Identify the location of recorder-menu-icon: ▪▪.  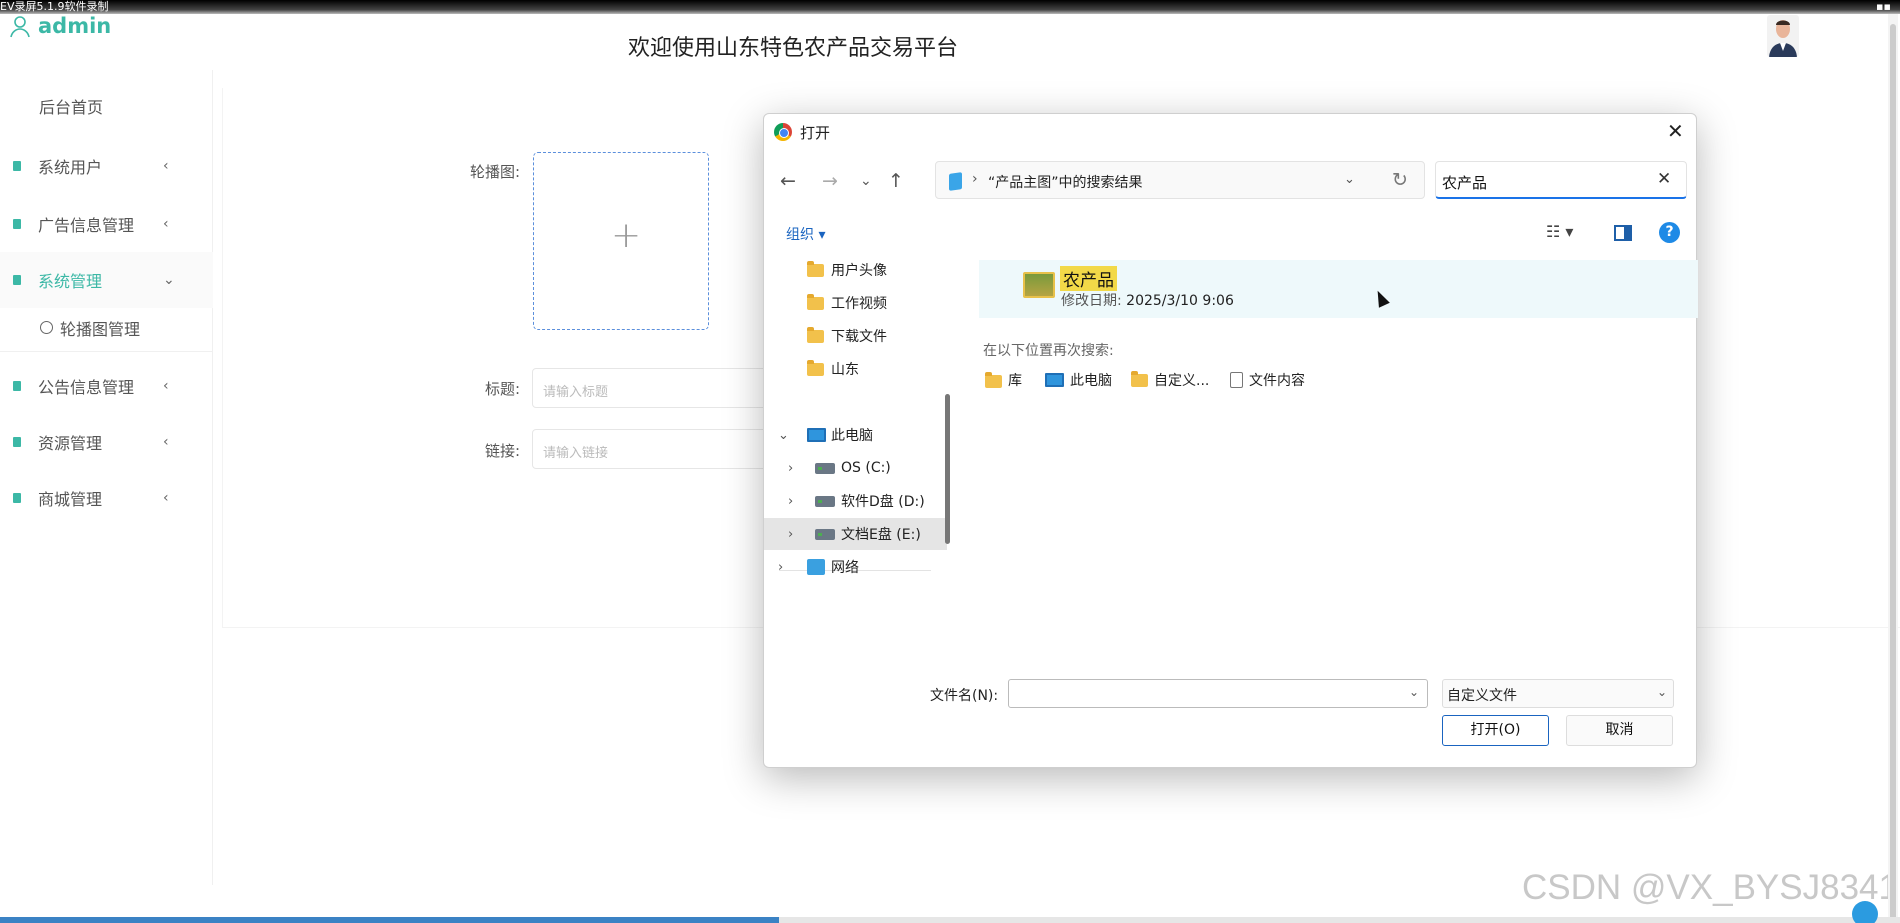
(1883, 7).